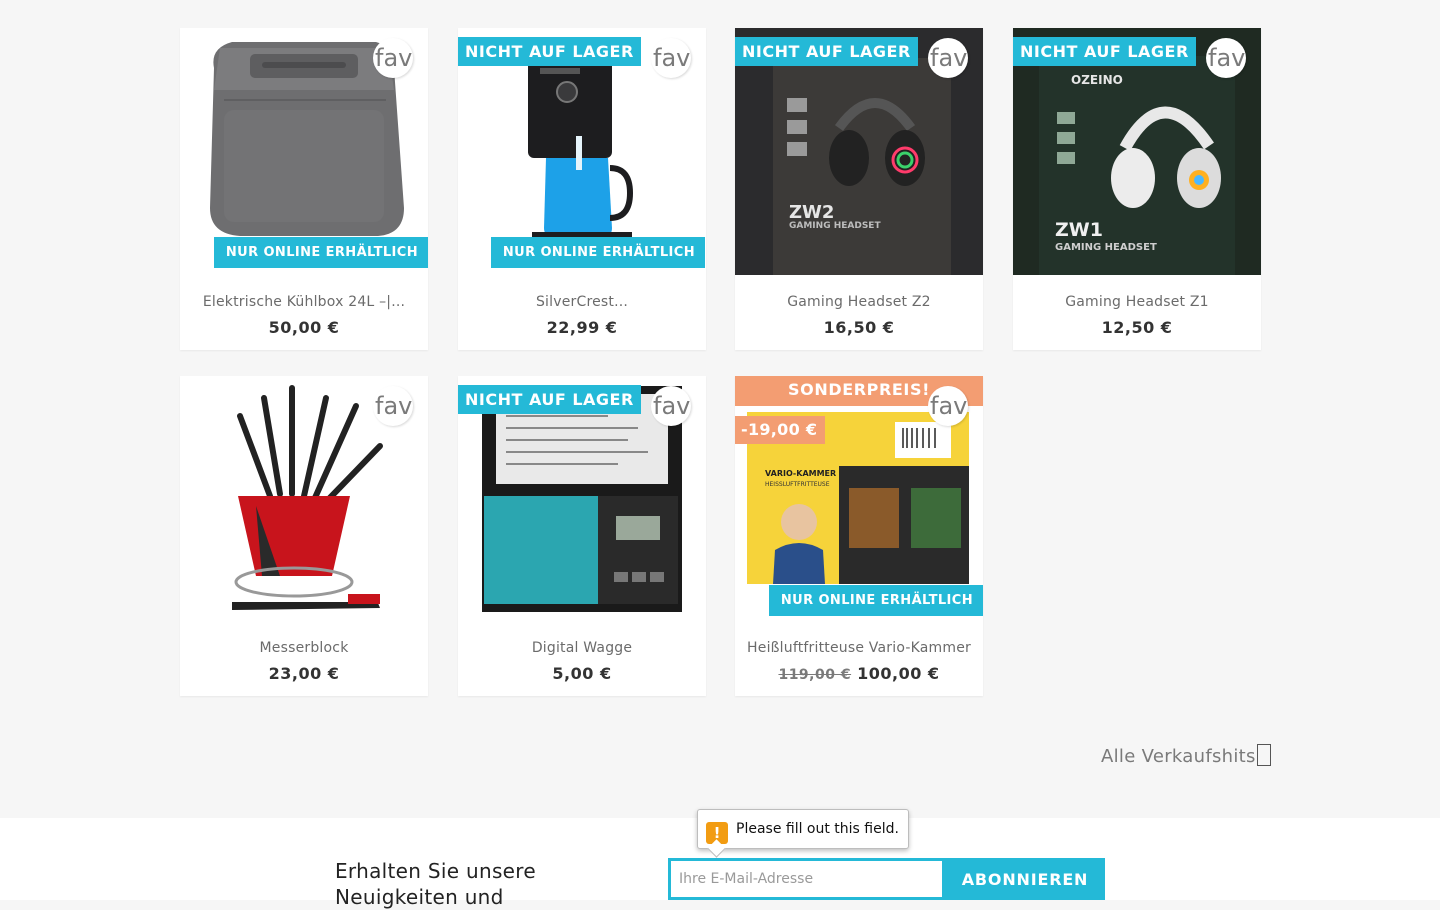 Image resolution: width=1440 pixels, height=910 pixels. What do you see at coordinates (797, 484) in the screenshot?
I see `box-subtext: HEISSLUFTFRITTEUSE` at bounding box center [797, 484].